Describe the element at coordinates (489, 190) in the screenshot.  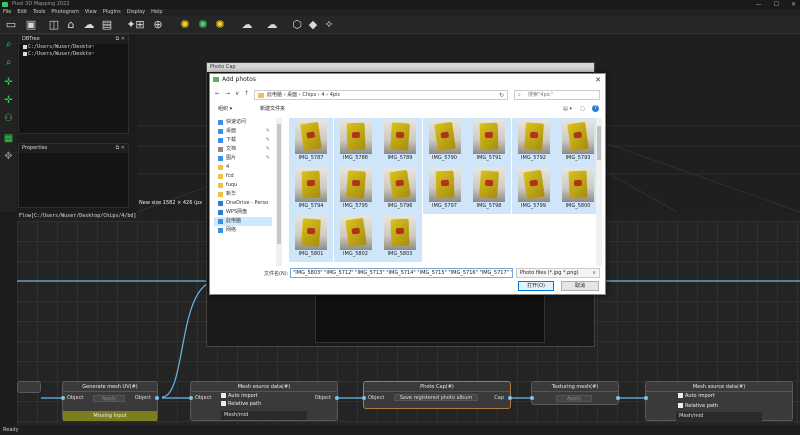
I see `file-thumbnail: IMG_5798` at that location.